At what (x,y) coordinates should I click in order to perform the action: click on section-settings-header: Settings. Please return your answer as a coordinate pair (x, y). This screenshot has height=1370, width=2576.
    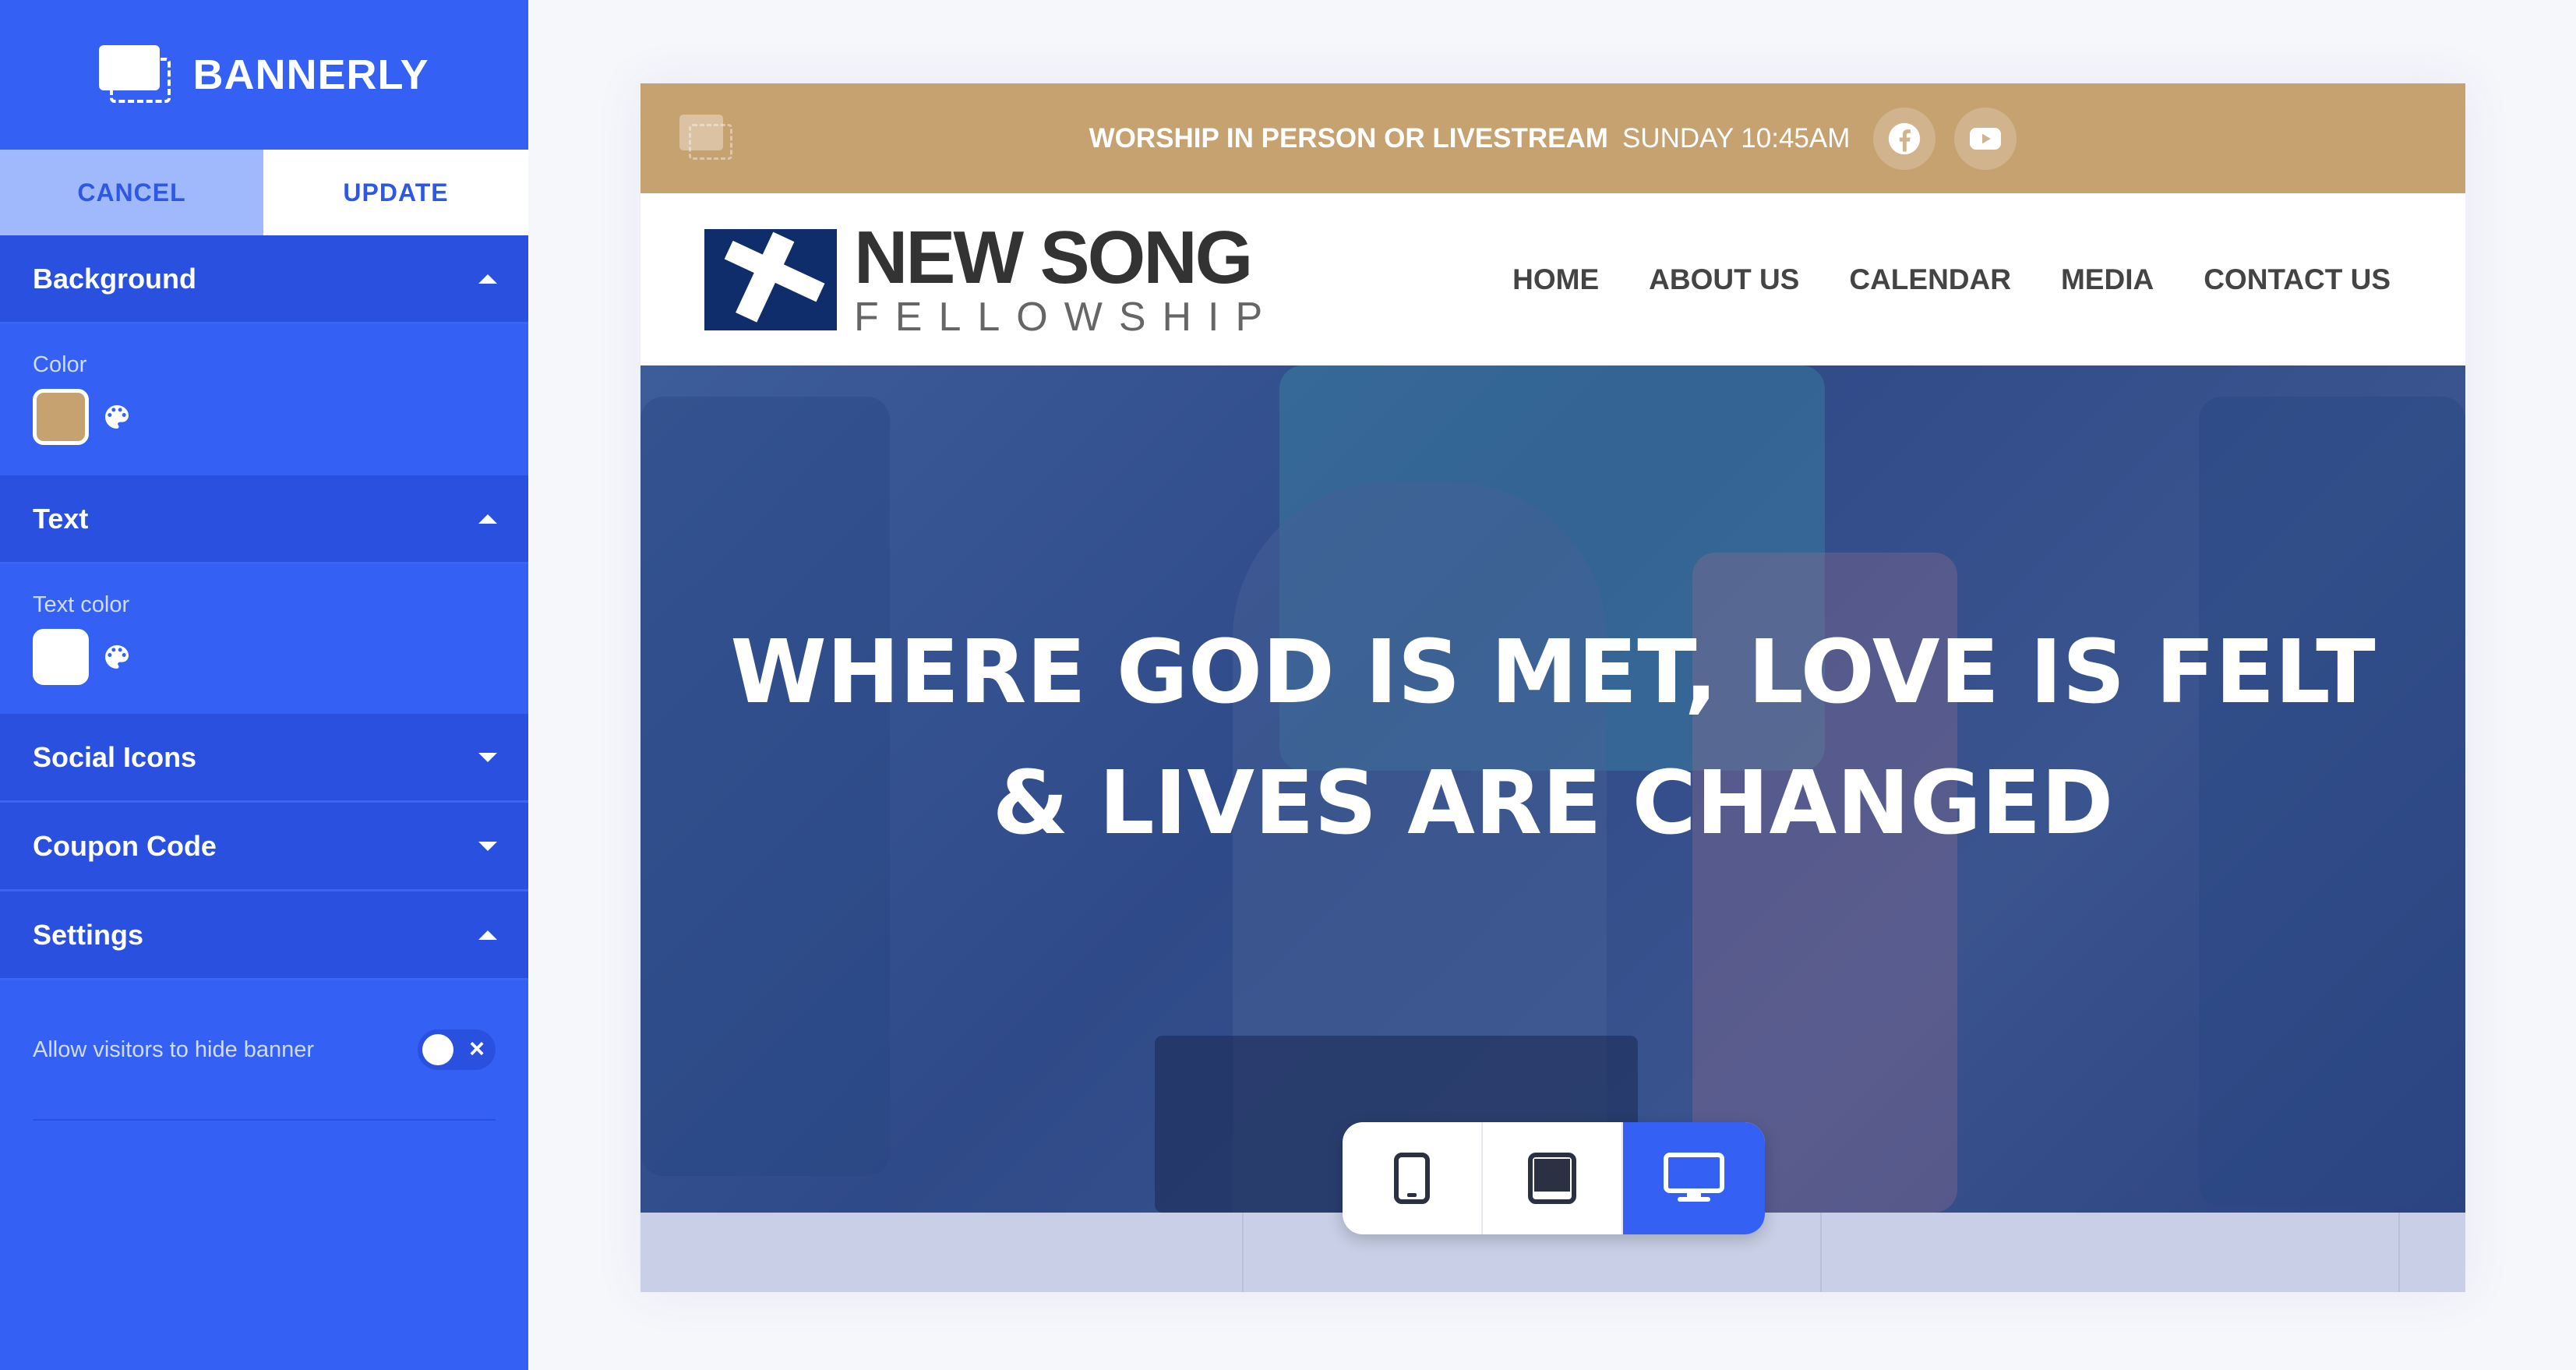
    Looking at the image, I should click on (264, 936).